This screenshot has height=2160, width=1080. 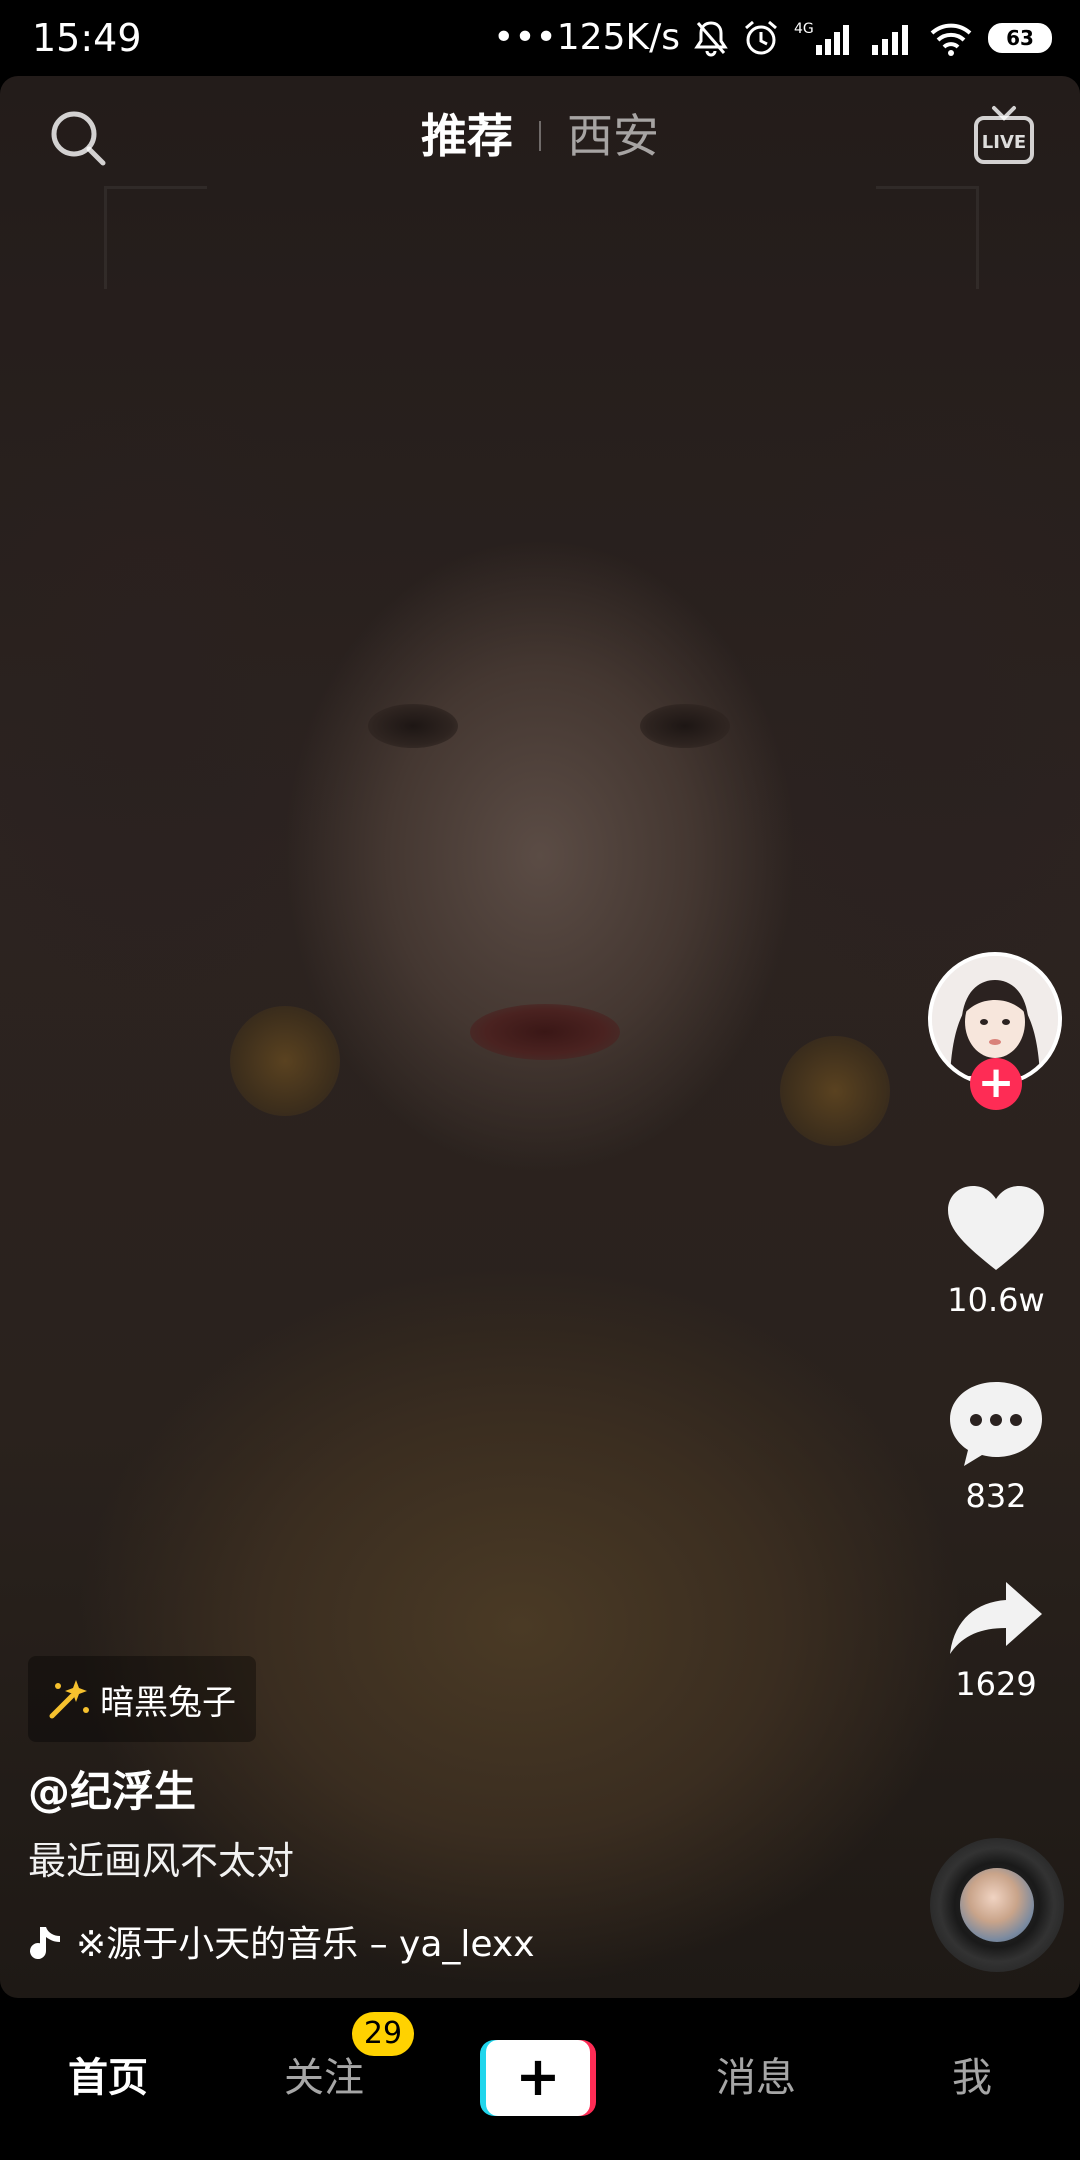 I want to click on mute-bell-icon, so click(x=711, y=38).